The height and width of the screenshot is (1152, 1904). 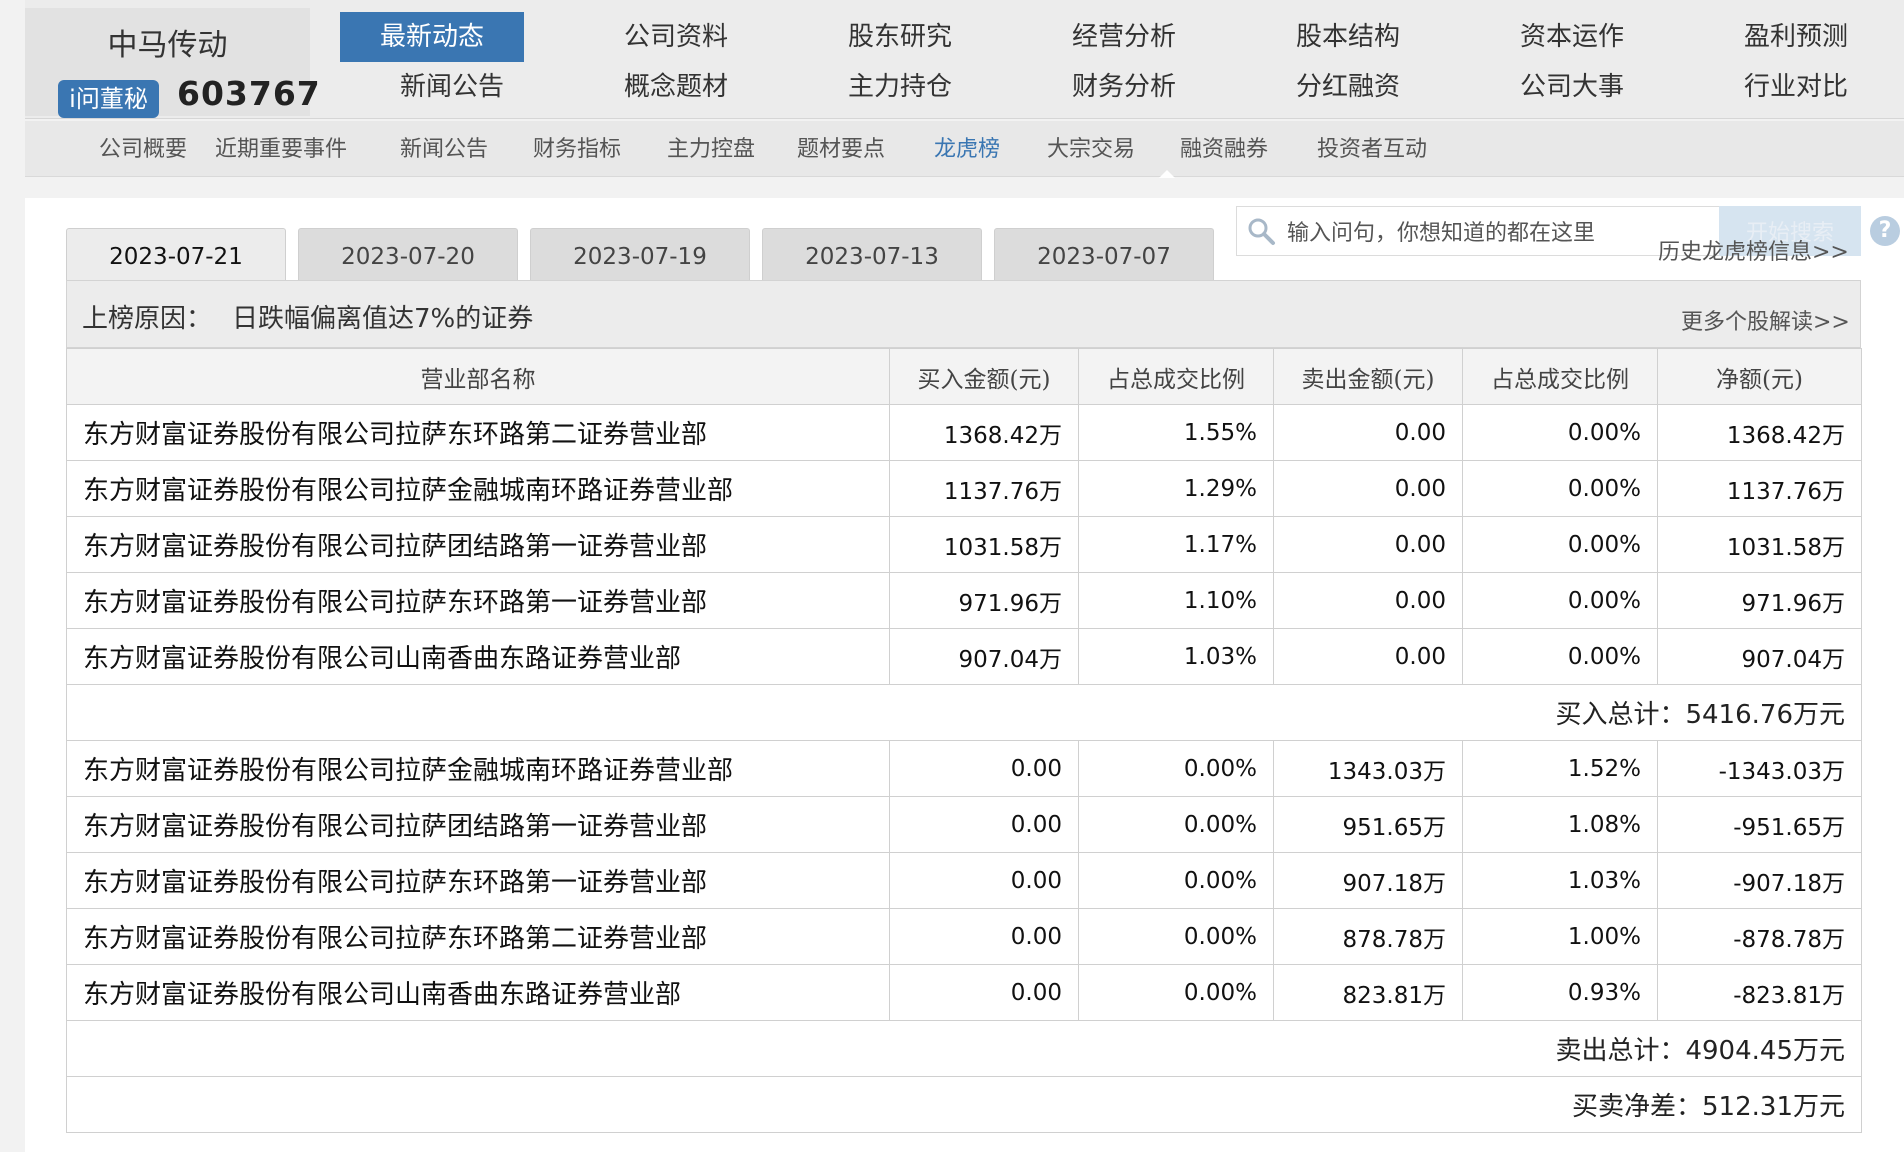 What do you see at coordinates (1794, 37) in the screenshot?
I see `nav-item: 盈利预测` at bounding box center [1794, 37].